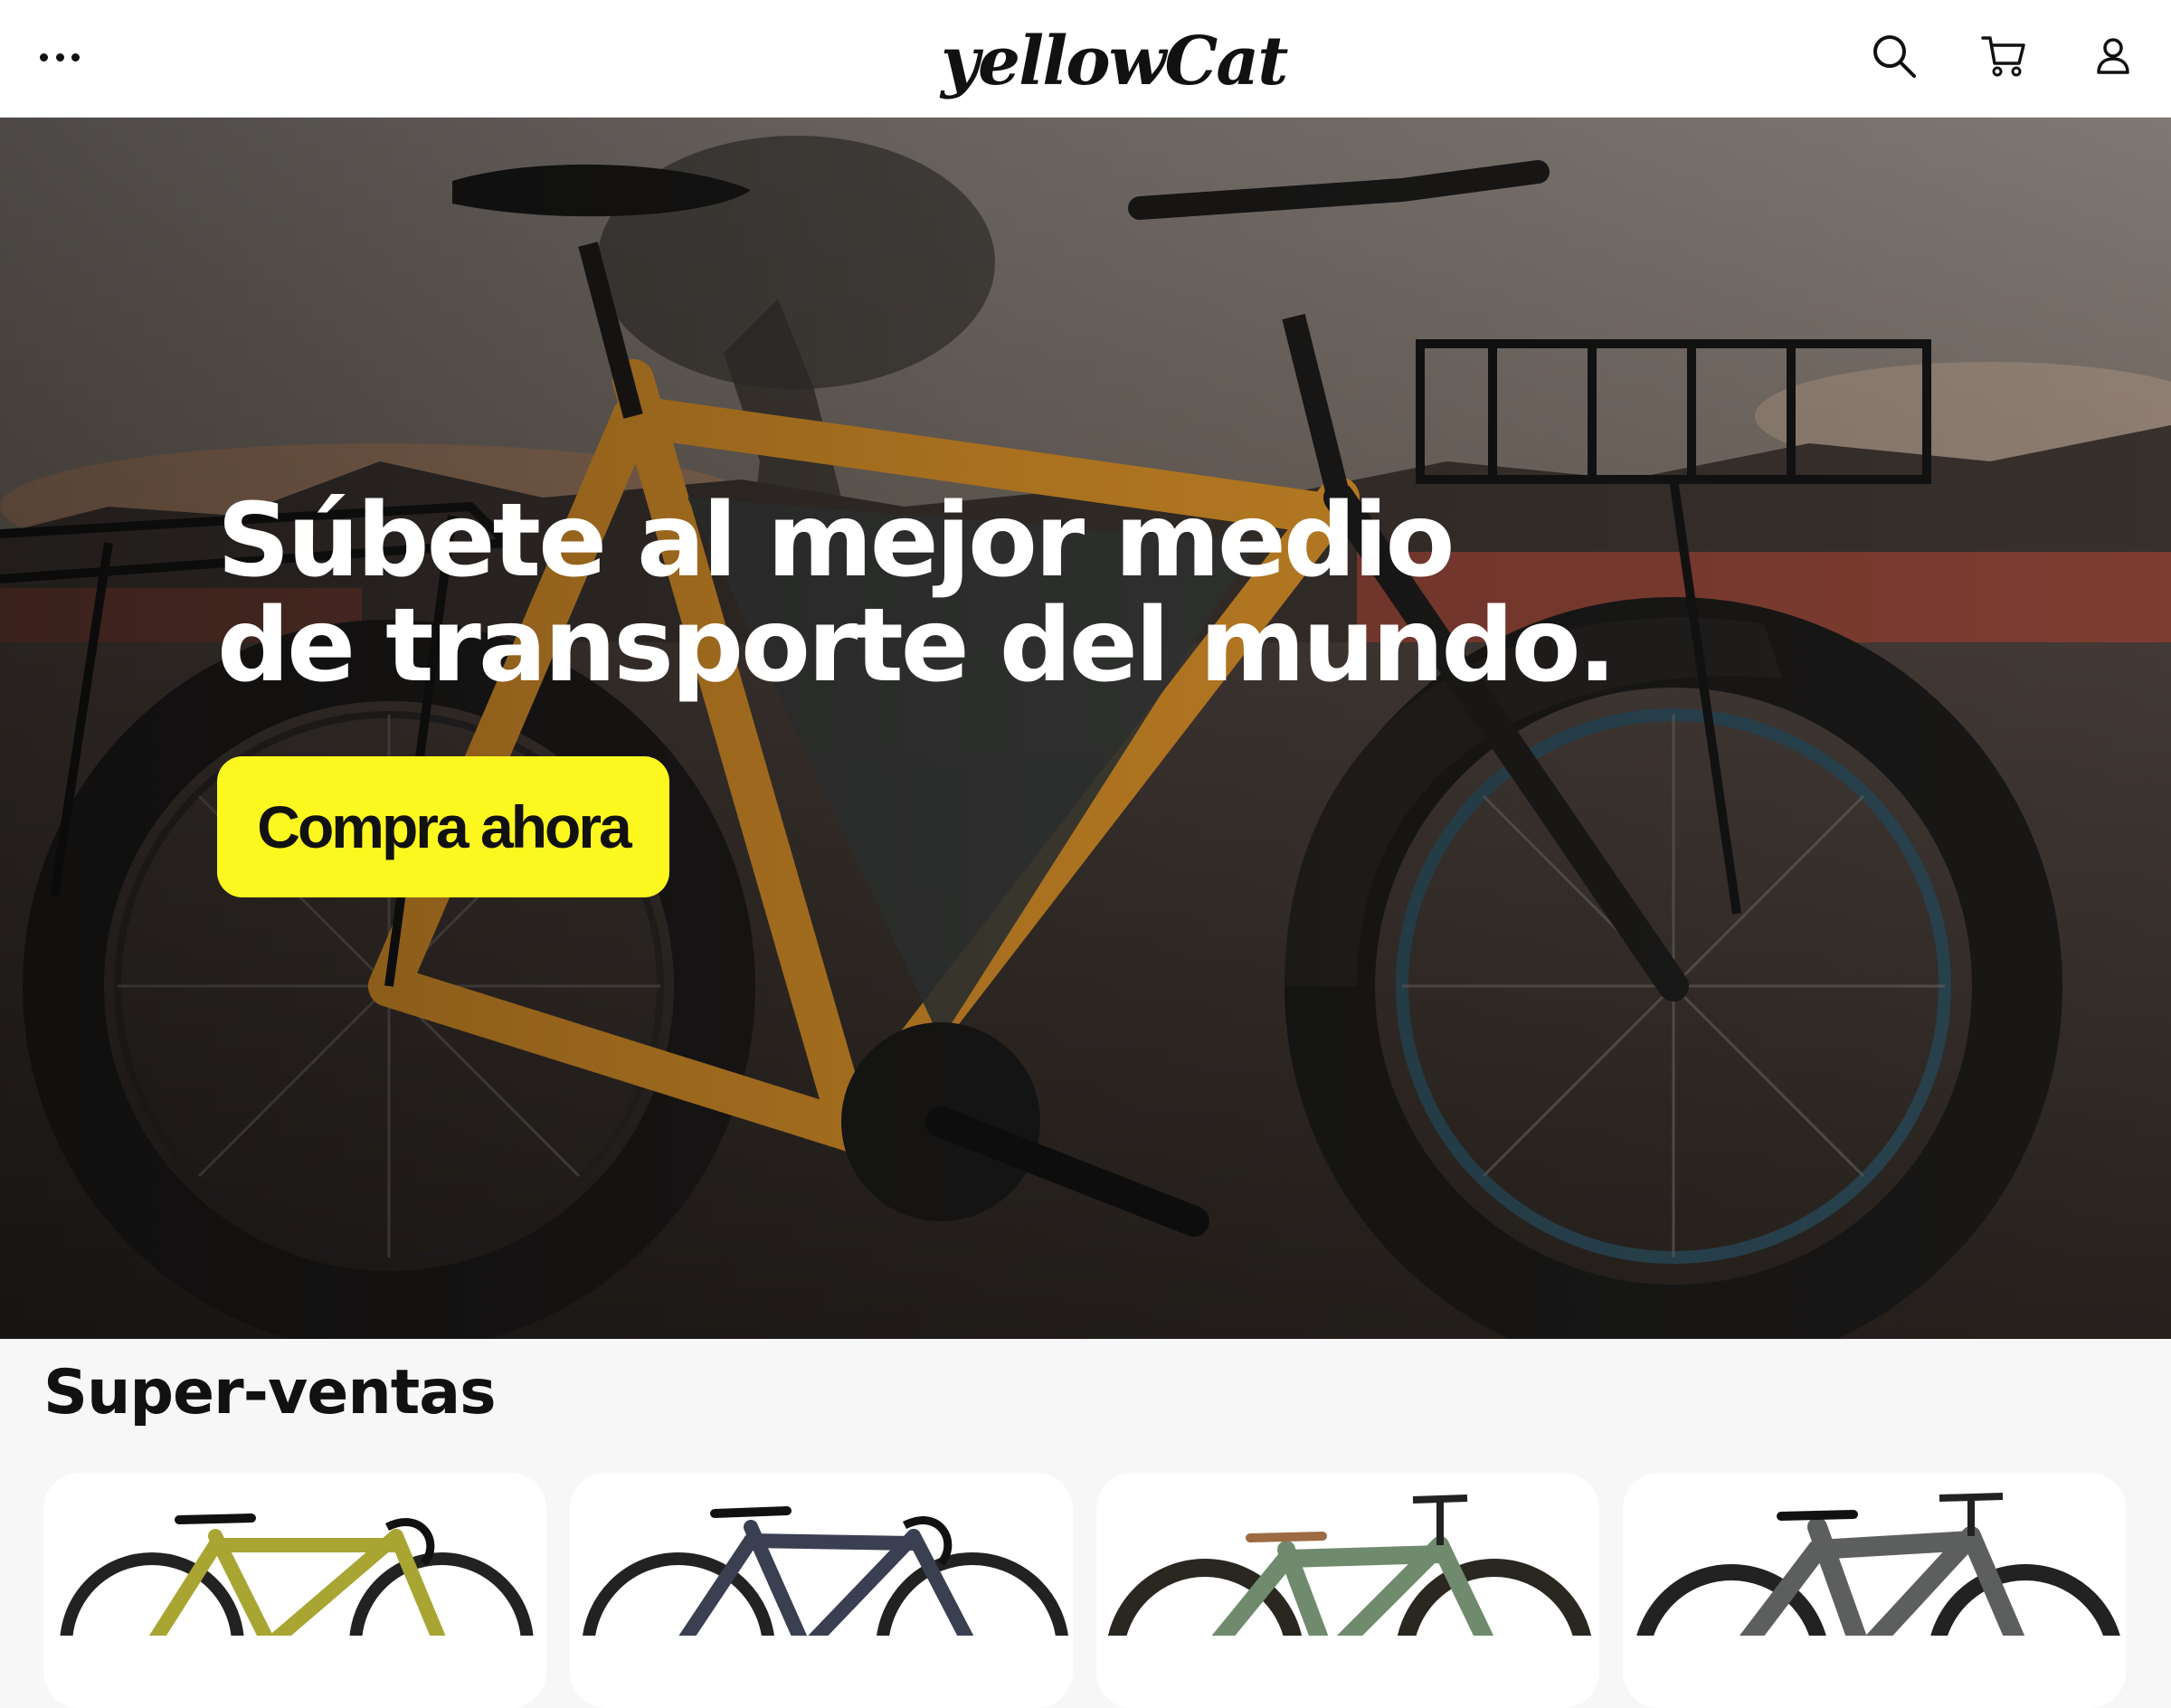 The height and width of the screenshot is (1708, 2171). What do you see at coordinates (916, 646) in the screenshot?
I see `hero-headline-line-2: de transporte del mundo.` at bounding box center [916, 646].